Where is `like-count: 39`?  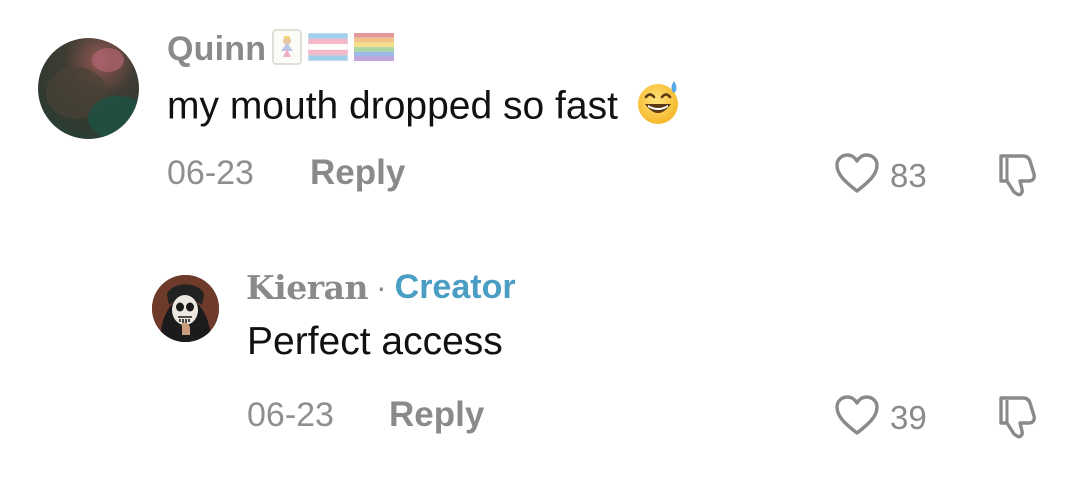
like-count: 39 is located at coordinates (908, 417).